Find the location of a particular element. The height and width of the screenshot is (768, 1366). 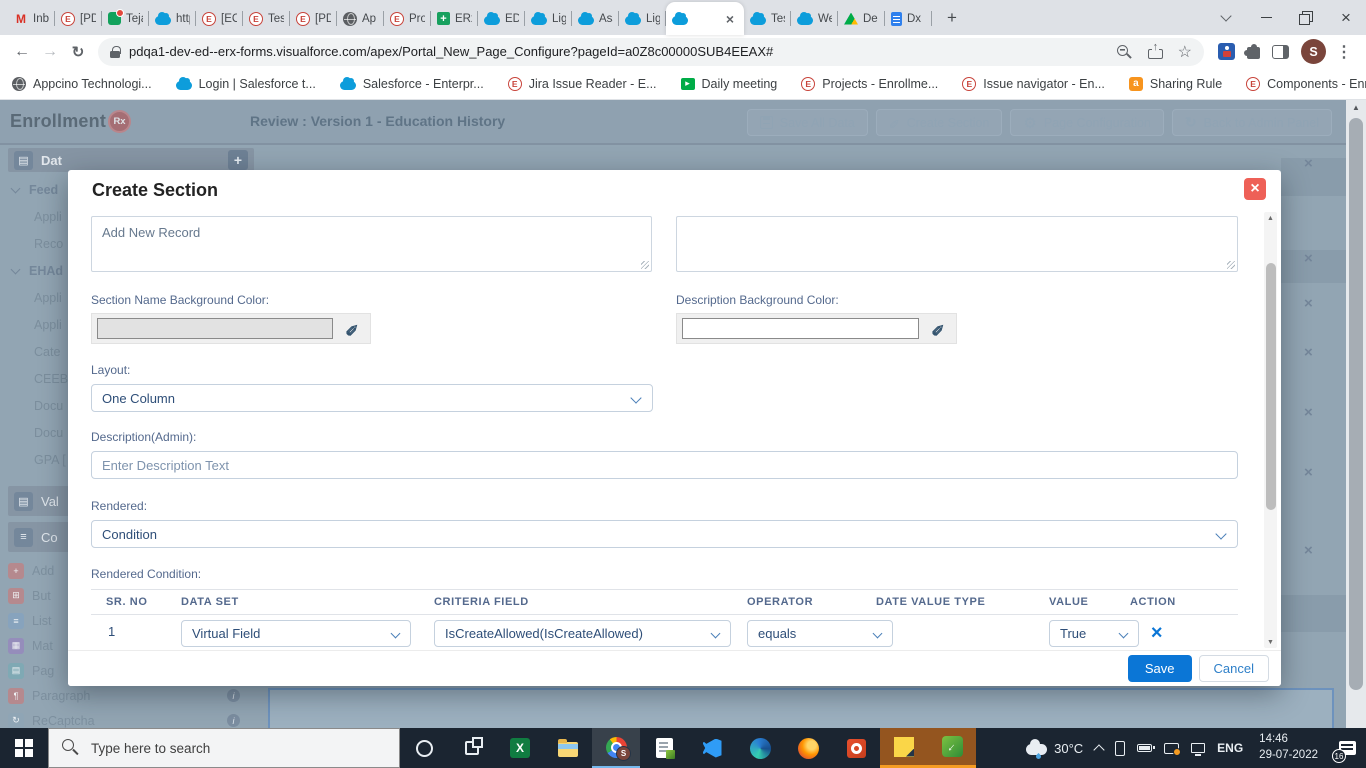

lock-icon is located at coordinates (115, 51).